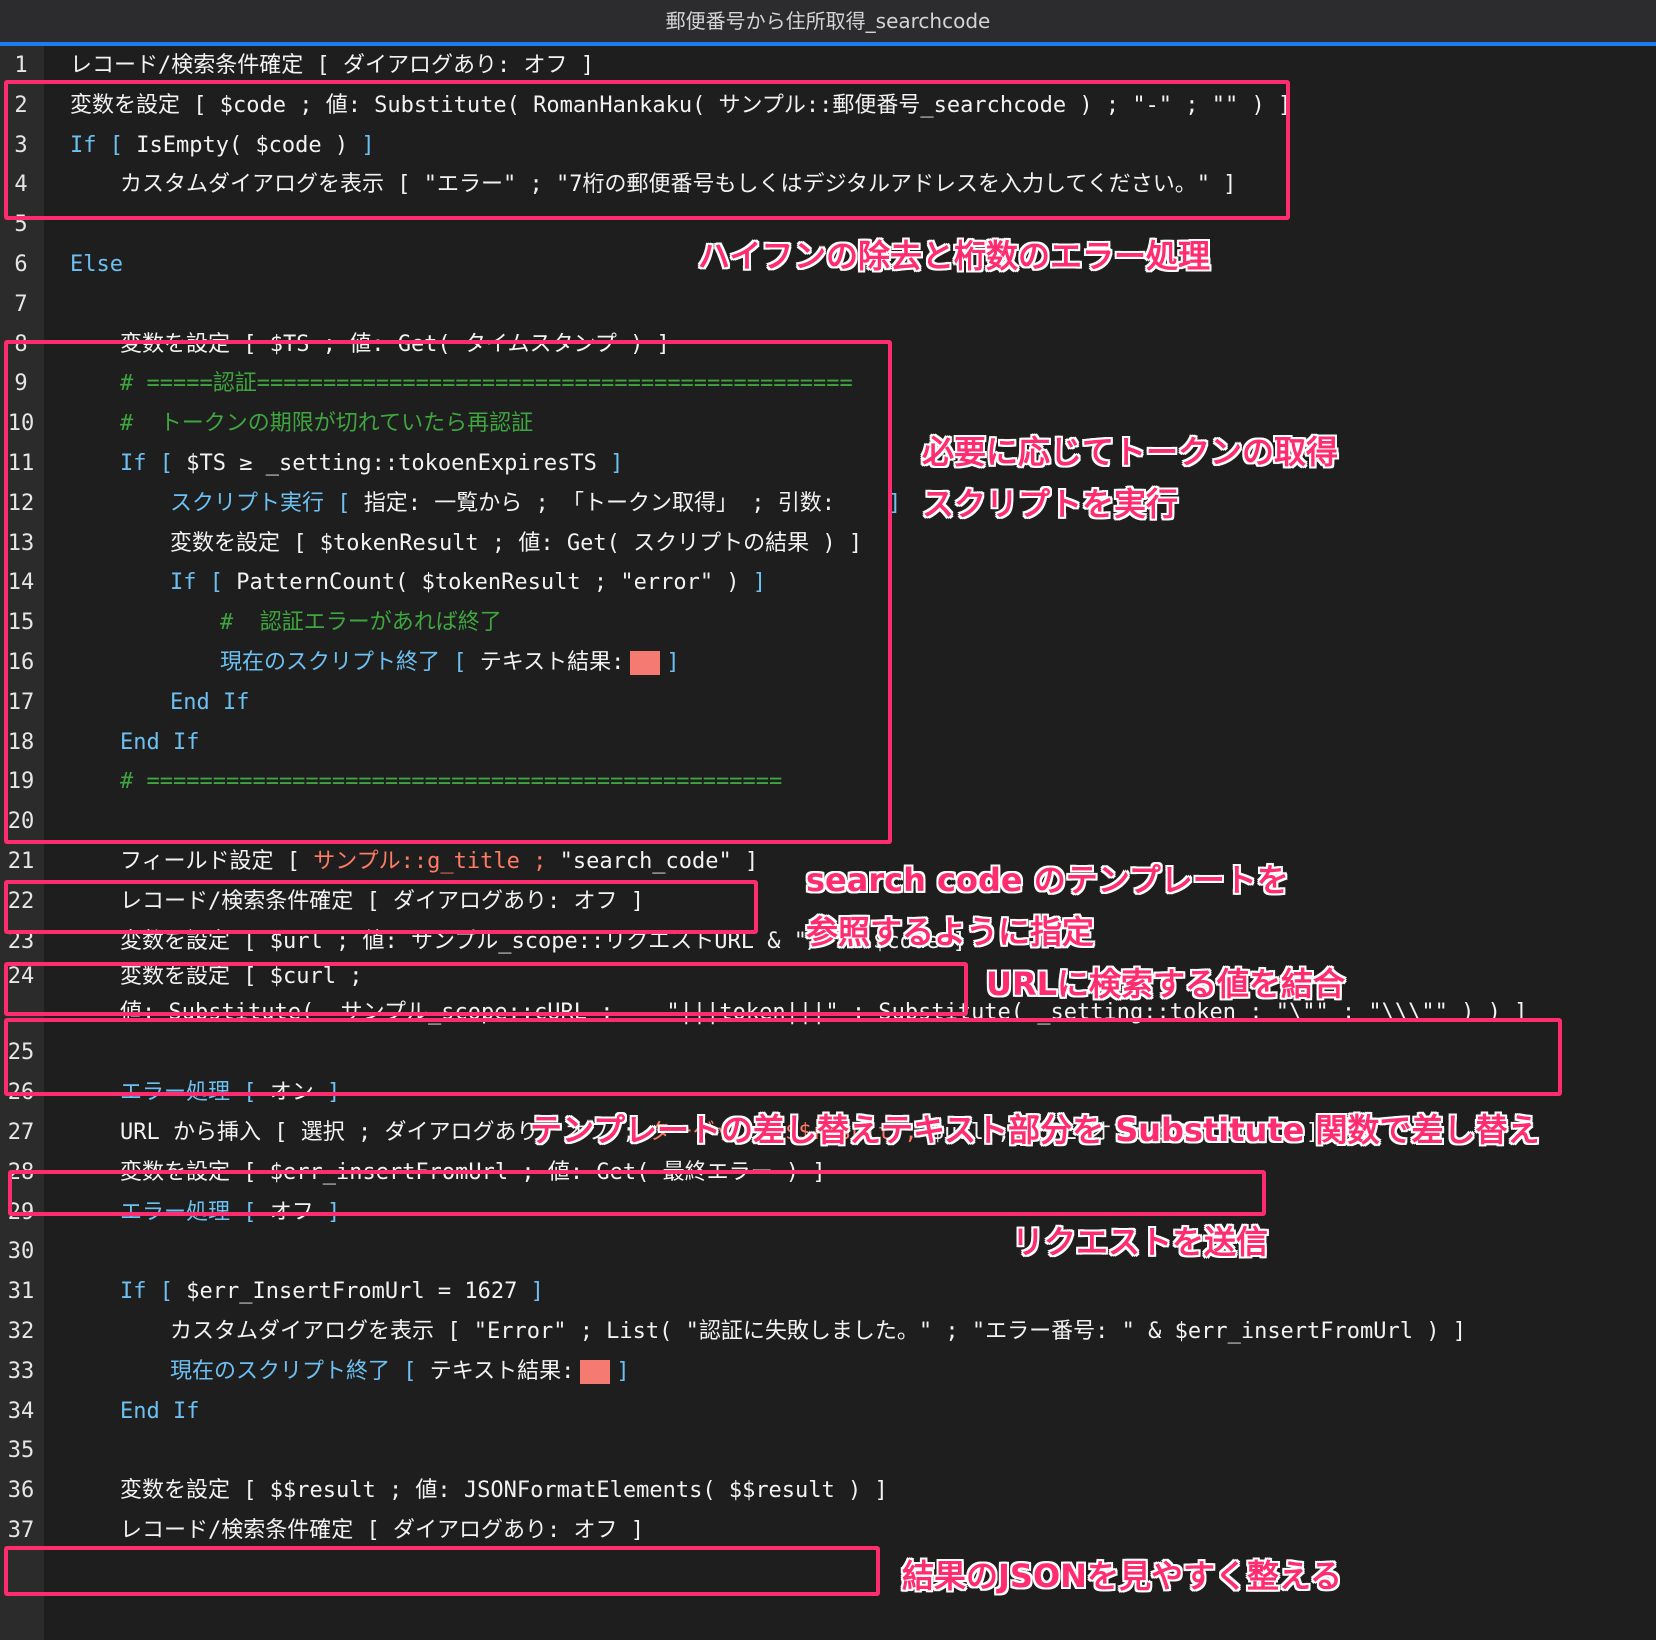 This screenshot has width=1656, height=1640. What do you see at coordinates (828, 822) in the screenshot?
I see `code-line: 20` at bounding box center [828, 822].